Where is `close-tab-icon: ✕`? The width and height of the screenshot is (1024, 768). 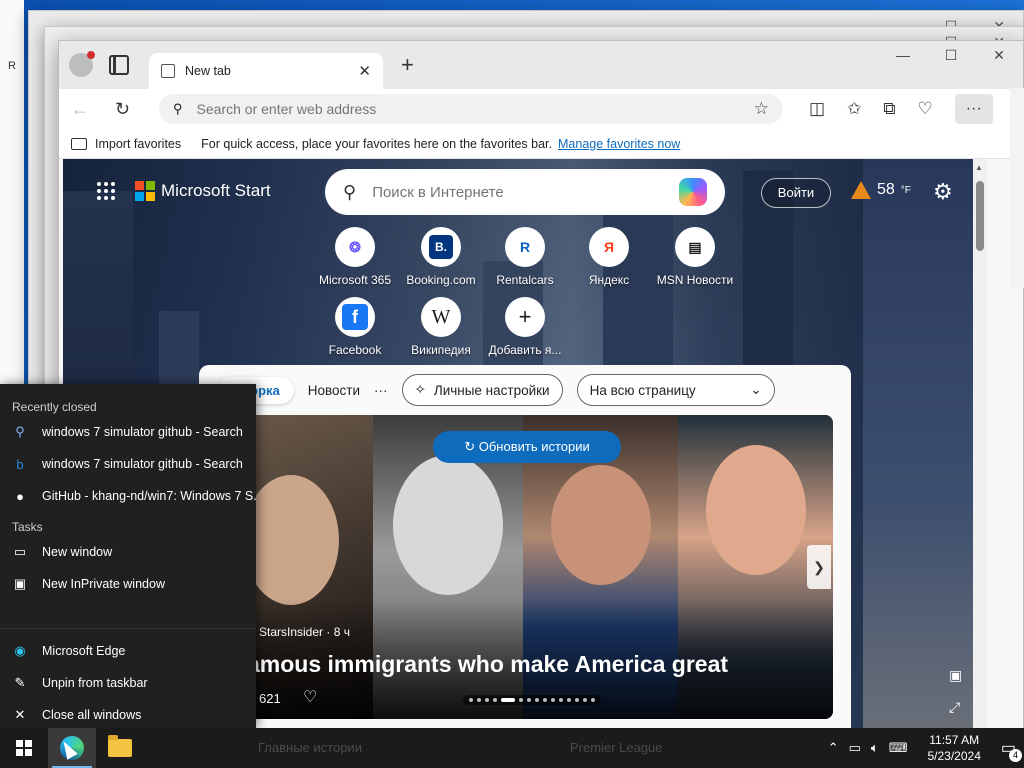
close-tab-icon: ✕ is located at coordinates (364, 71).